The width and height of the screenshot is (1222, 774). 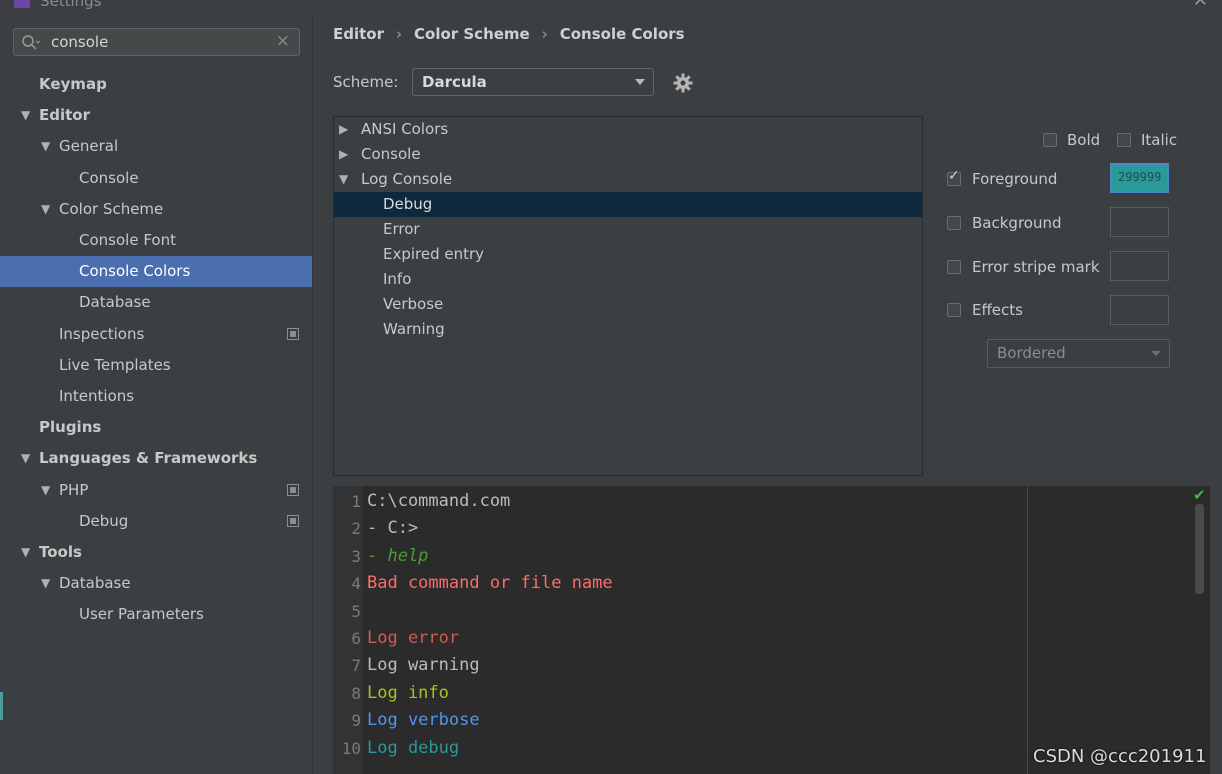 I want to click on line-number: 8, so click(x=356, y=693).